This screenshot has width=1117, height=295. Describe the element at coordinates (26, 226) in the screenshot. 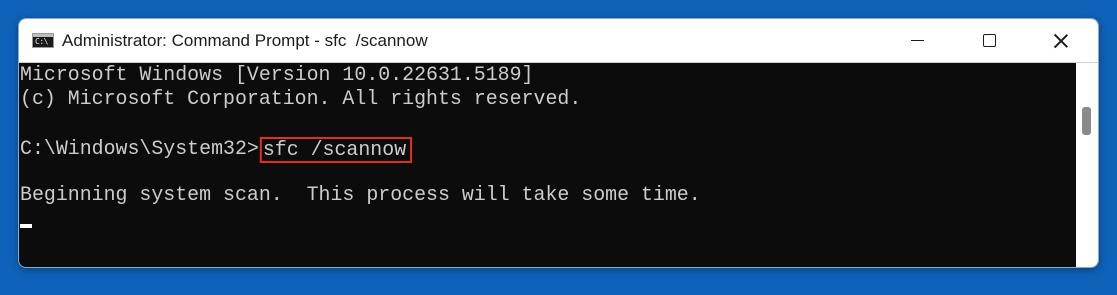

I see `text-cursor` at that location.